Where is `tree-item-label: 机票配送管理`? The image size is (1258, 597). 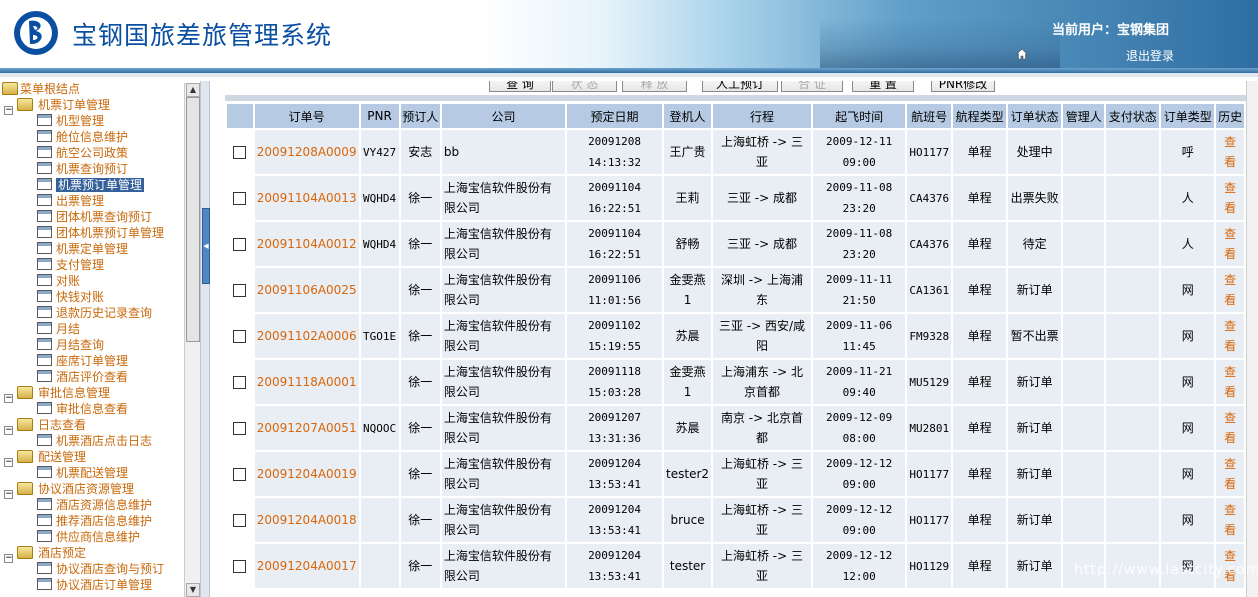 tree-item-label: 机票配送管理 is located at coordinates (92, 473).